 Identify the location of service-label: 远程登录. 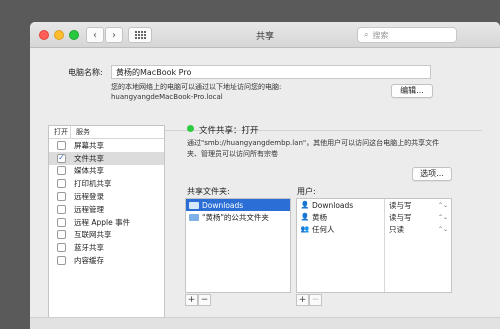
(89, 197).